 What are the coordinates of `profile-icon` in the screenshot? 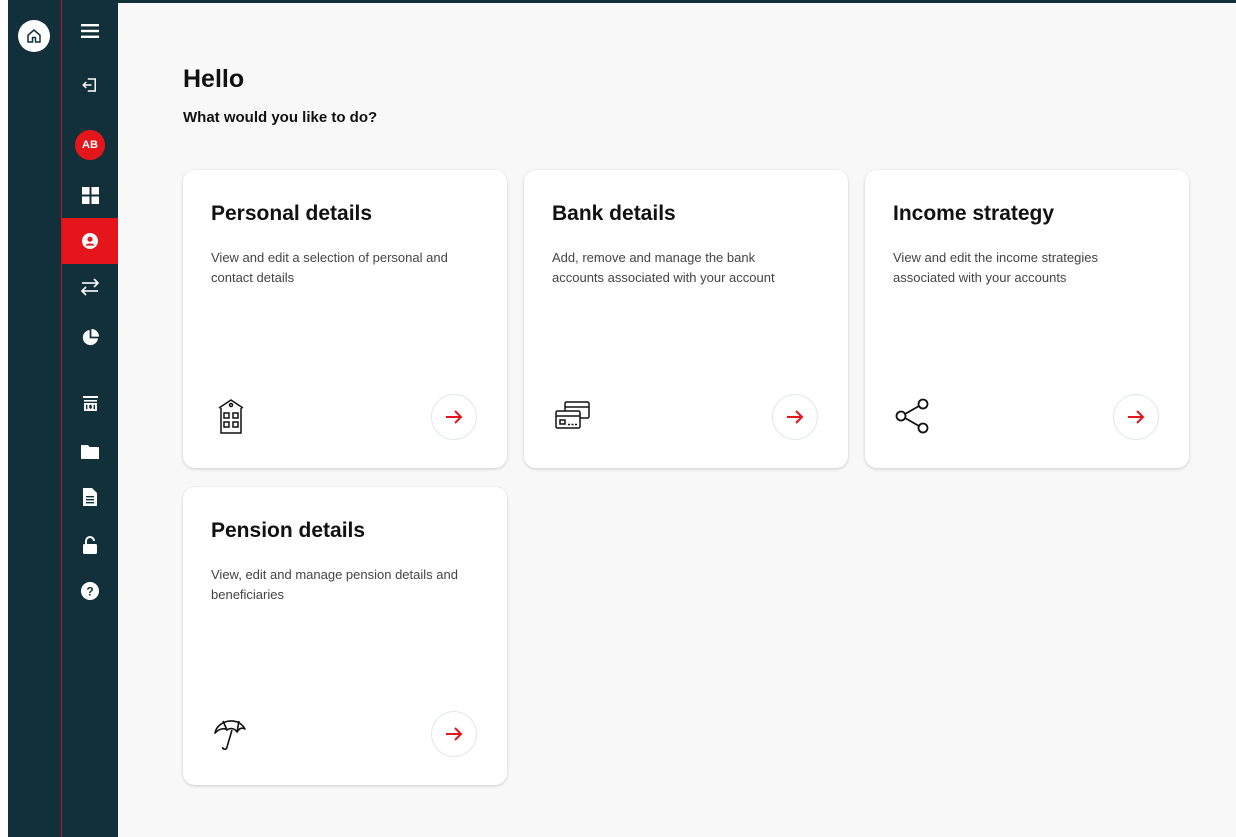 It's located at (90, 241).